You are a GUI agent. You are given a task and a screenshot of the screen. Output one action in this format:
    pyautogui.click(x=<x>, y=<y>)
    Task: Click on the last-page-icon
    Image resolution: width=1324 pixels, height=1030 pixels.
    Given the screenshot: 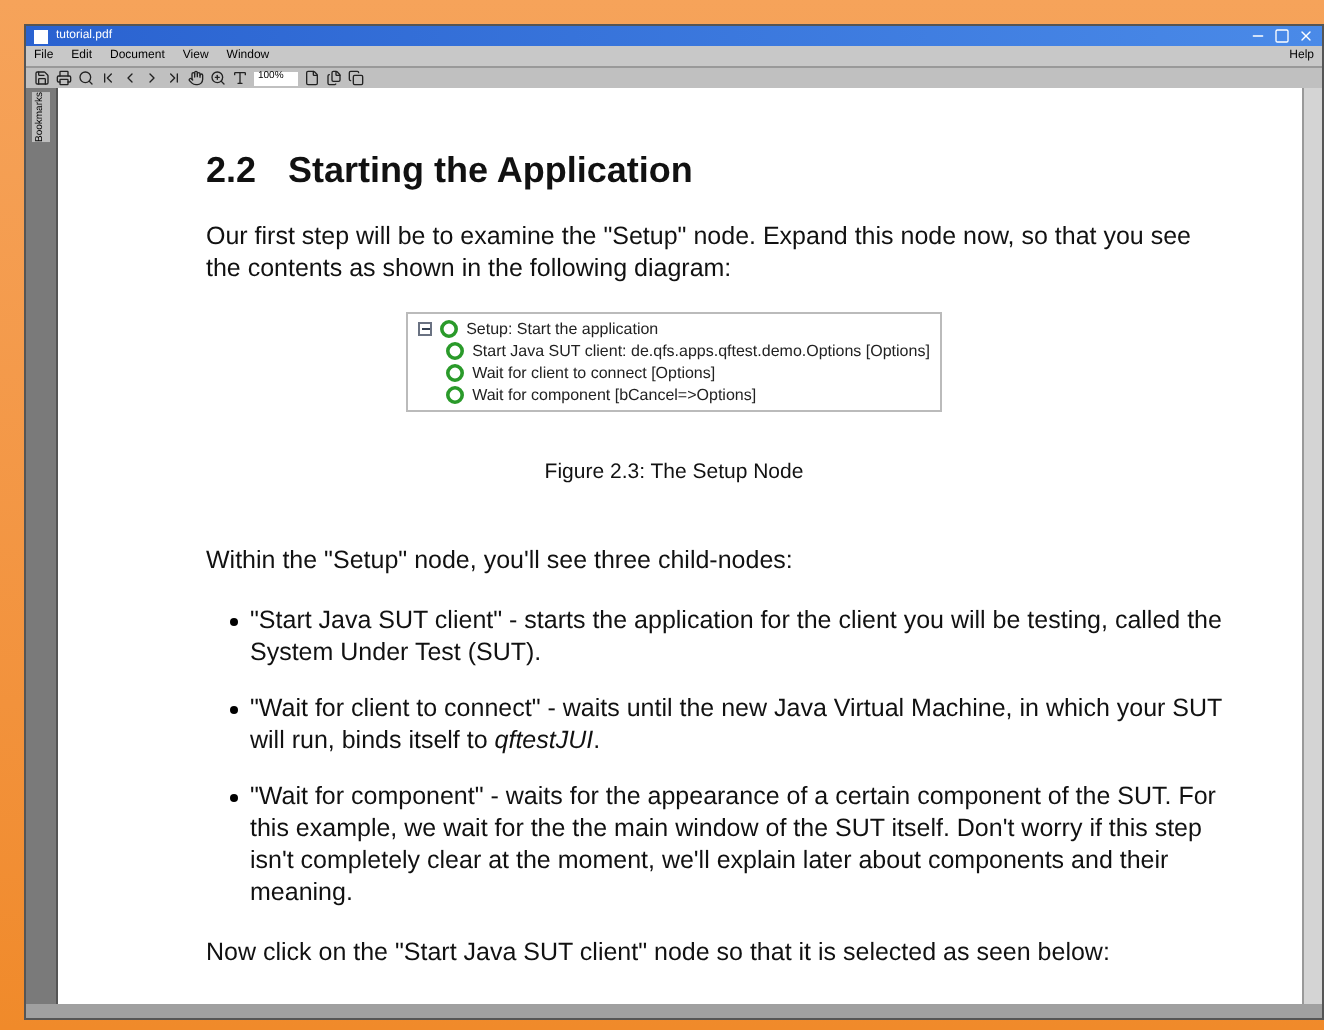 What is the action you would take?
    pyautogui.click(x=174, y=78)
    